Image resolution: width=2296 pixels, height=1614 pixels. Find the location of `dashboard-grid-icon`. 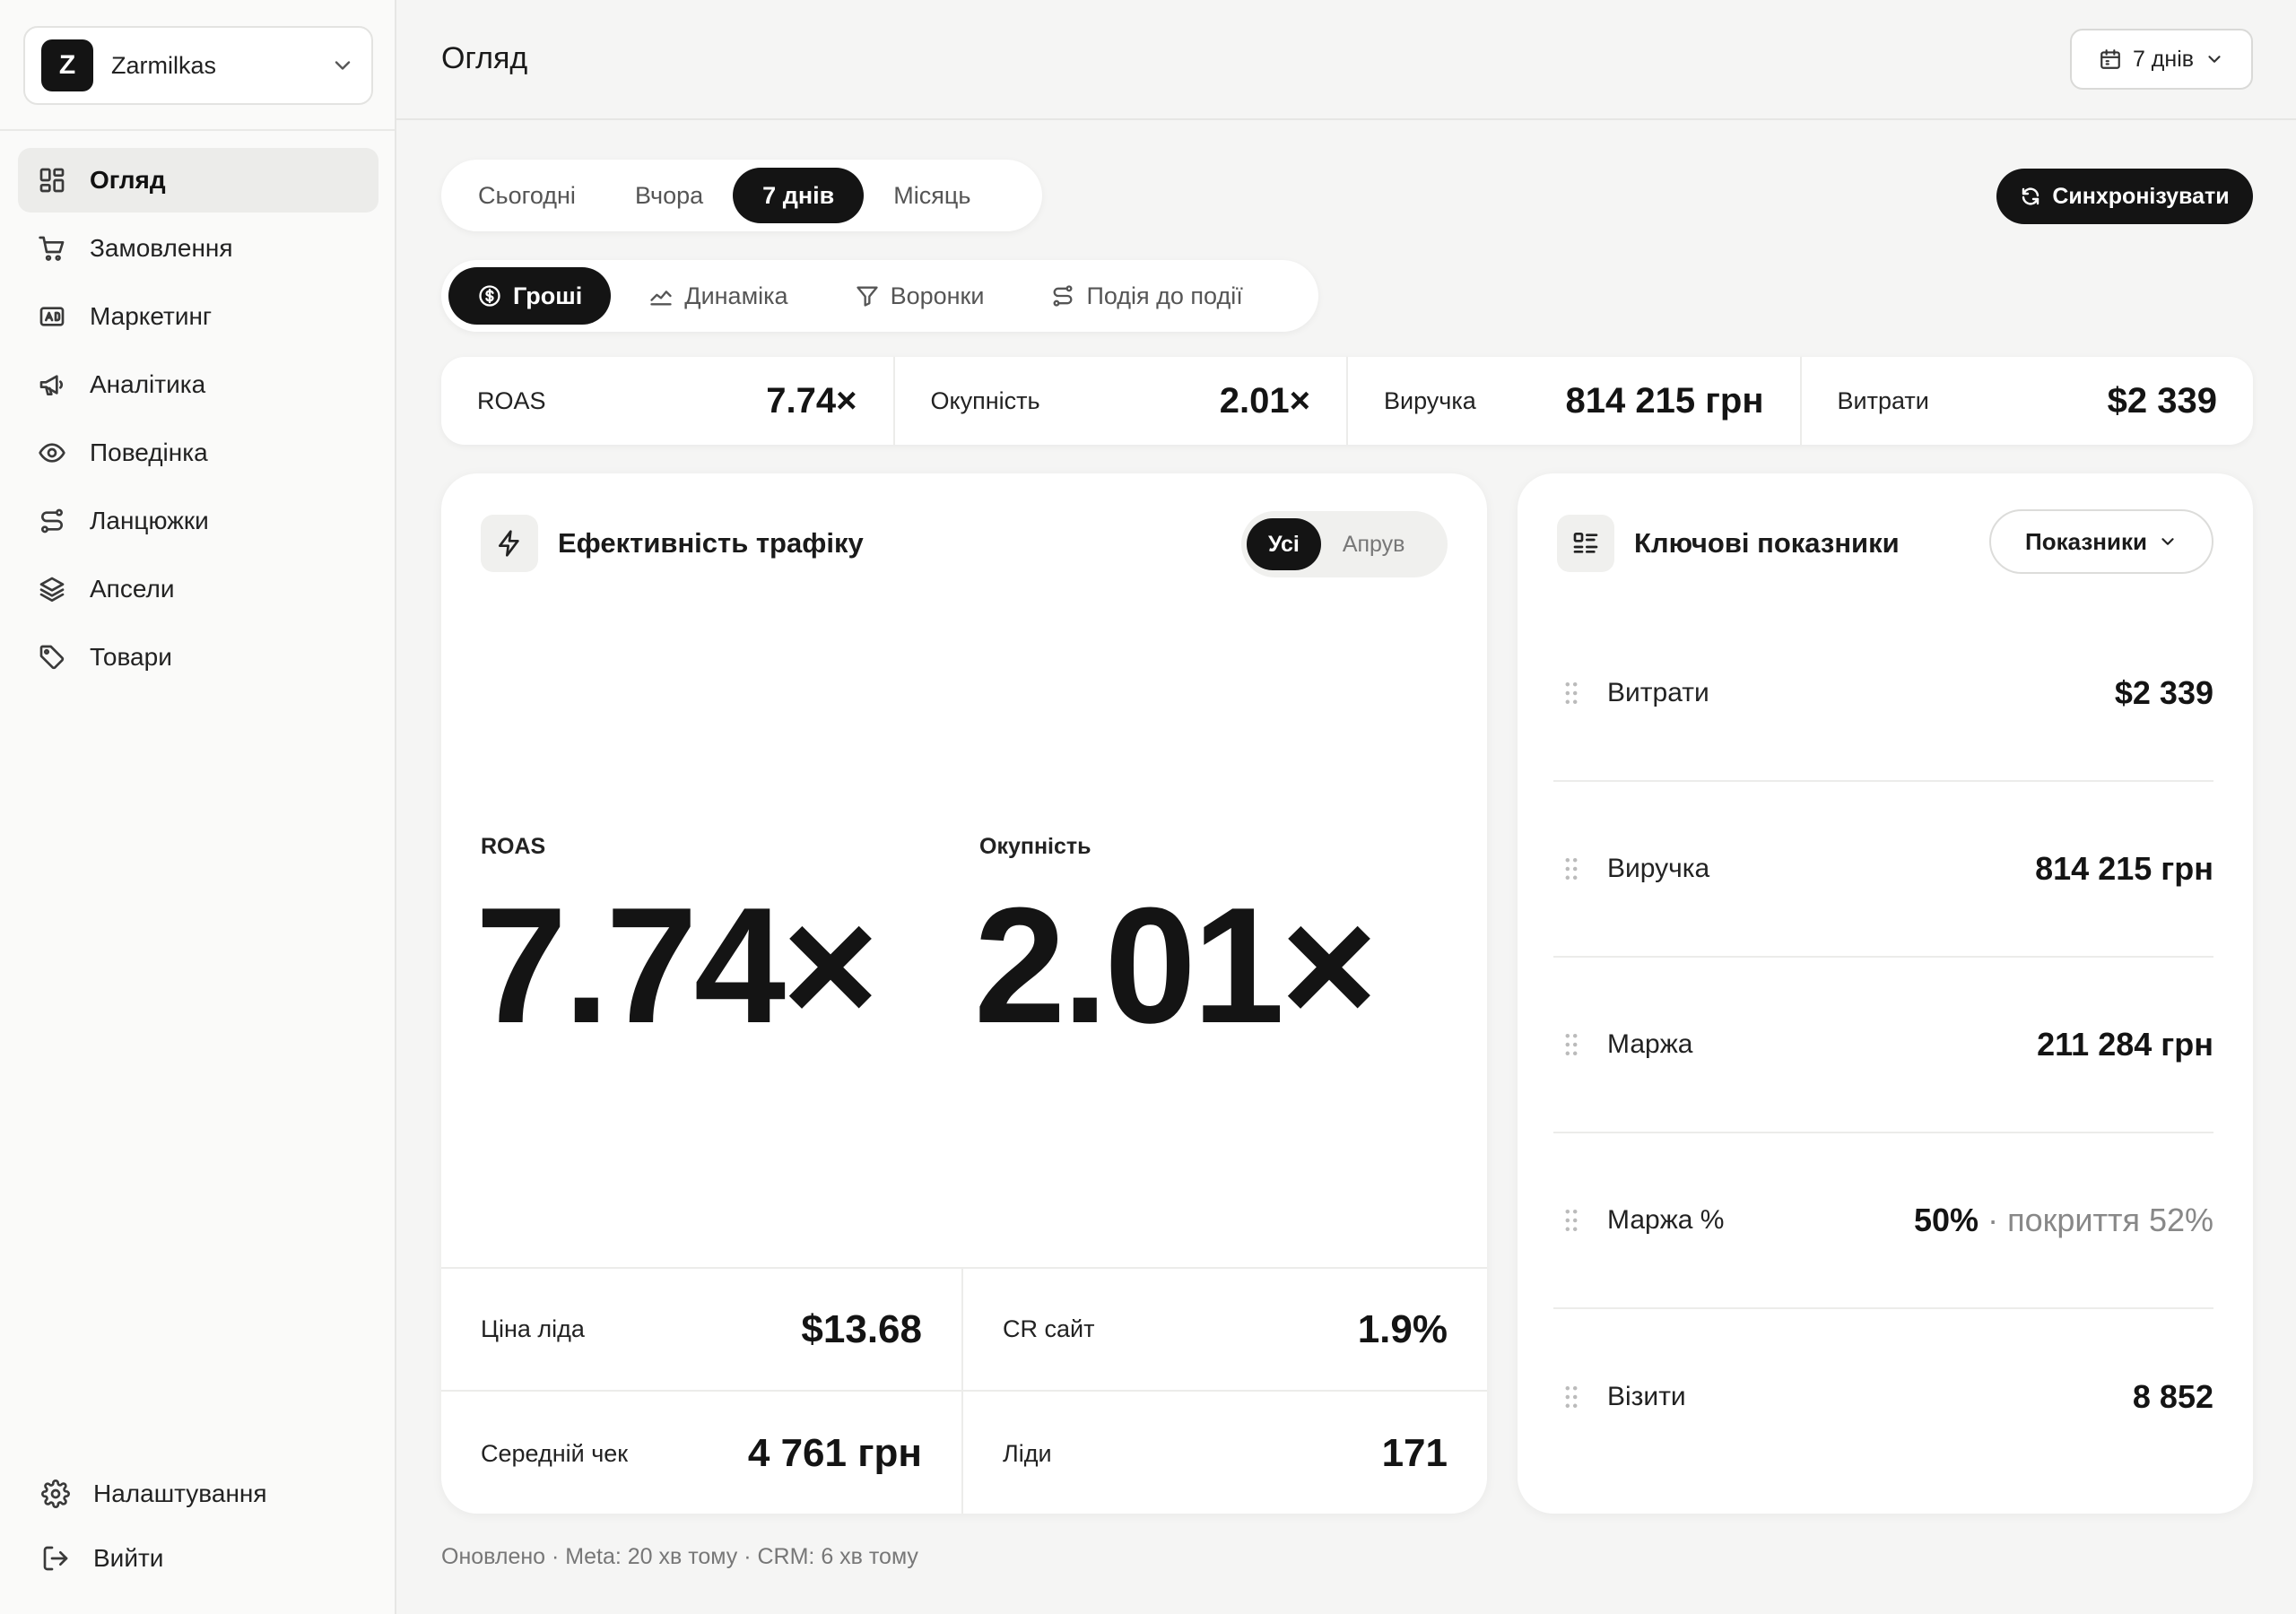

dashboard-grid-icon is located at coordinates (52, 180).